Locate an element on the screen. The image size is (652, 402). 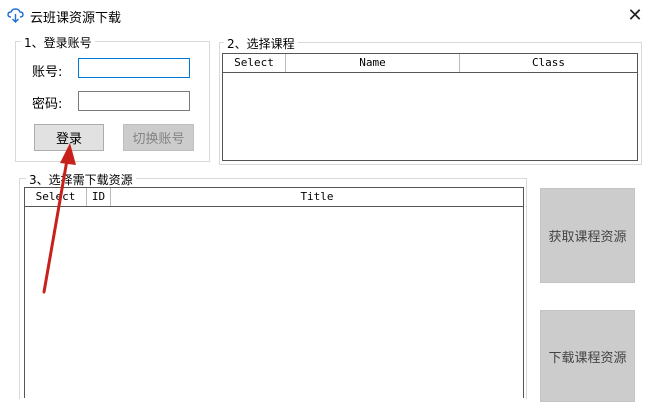
password-input is located at coordinates (134, 101).